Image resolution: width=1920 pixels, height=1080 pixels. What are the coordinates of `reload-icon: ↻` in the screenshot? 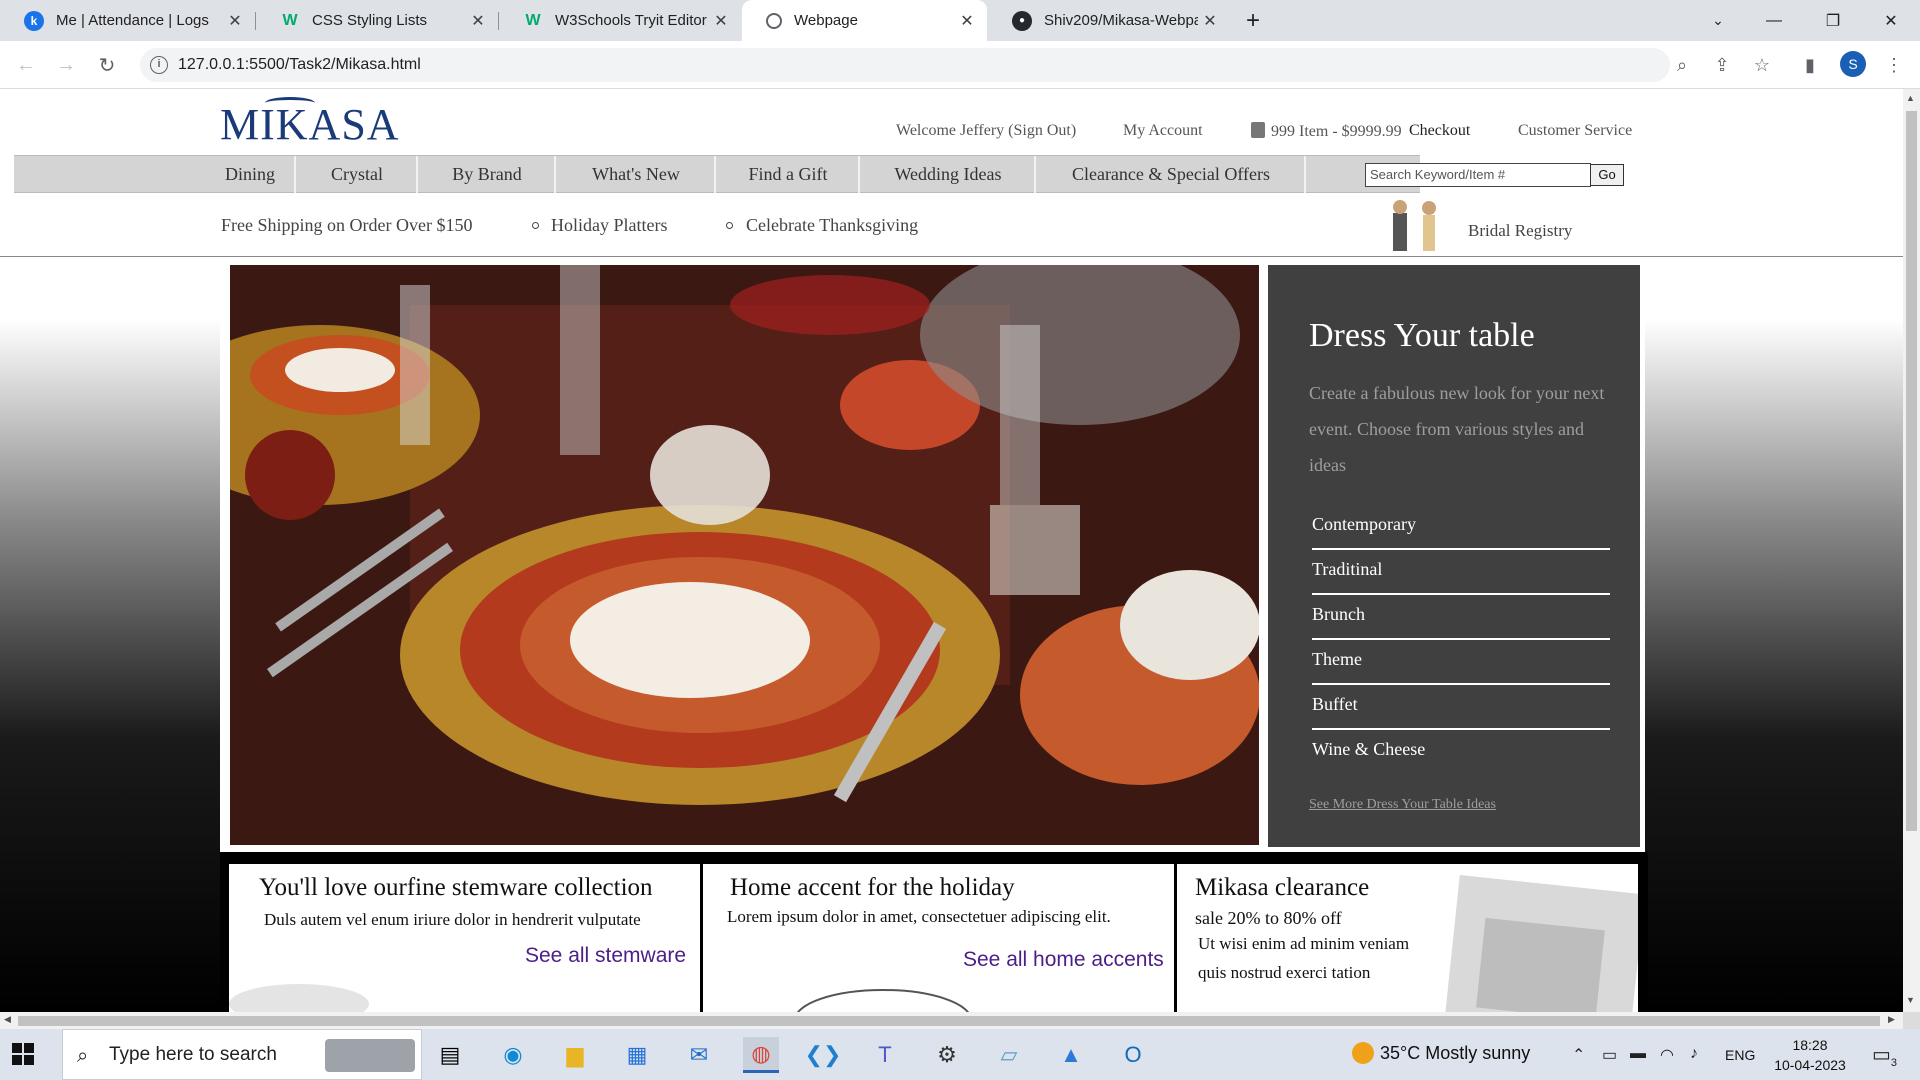 It's located at (107, 65).